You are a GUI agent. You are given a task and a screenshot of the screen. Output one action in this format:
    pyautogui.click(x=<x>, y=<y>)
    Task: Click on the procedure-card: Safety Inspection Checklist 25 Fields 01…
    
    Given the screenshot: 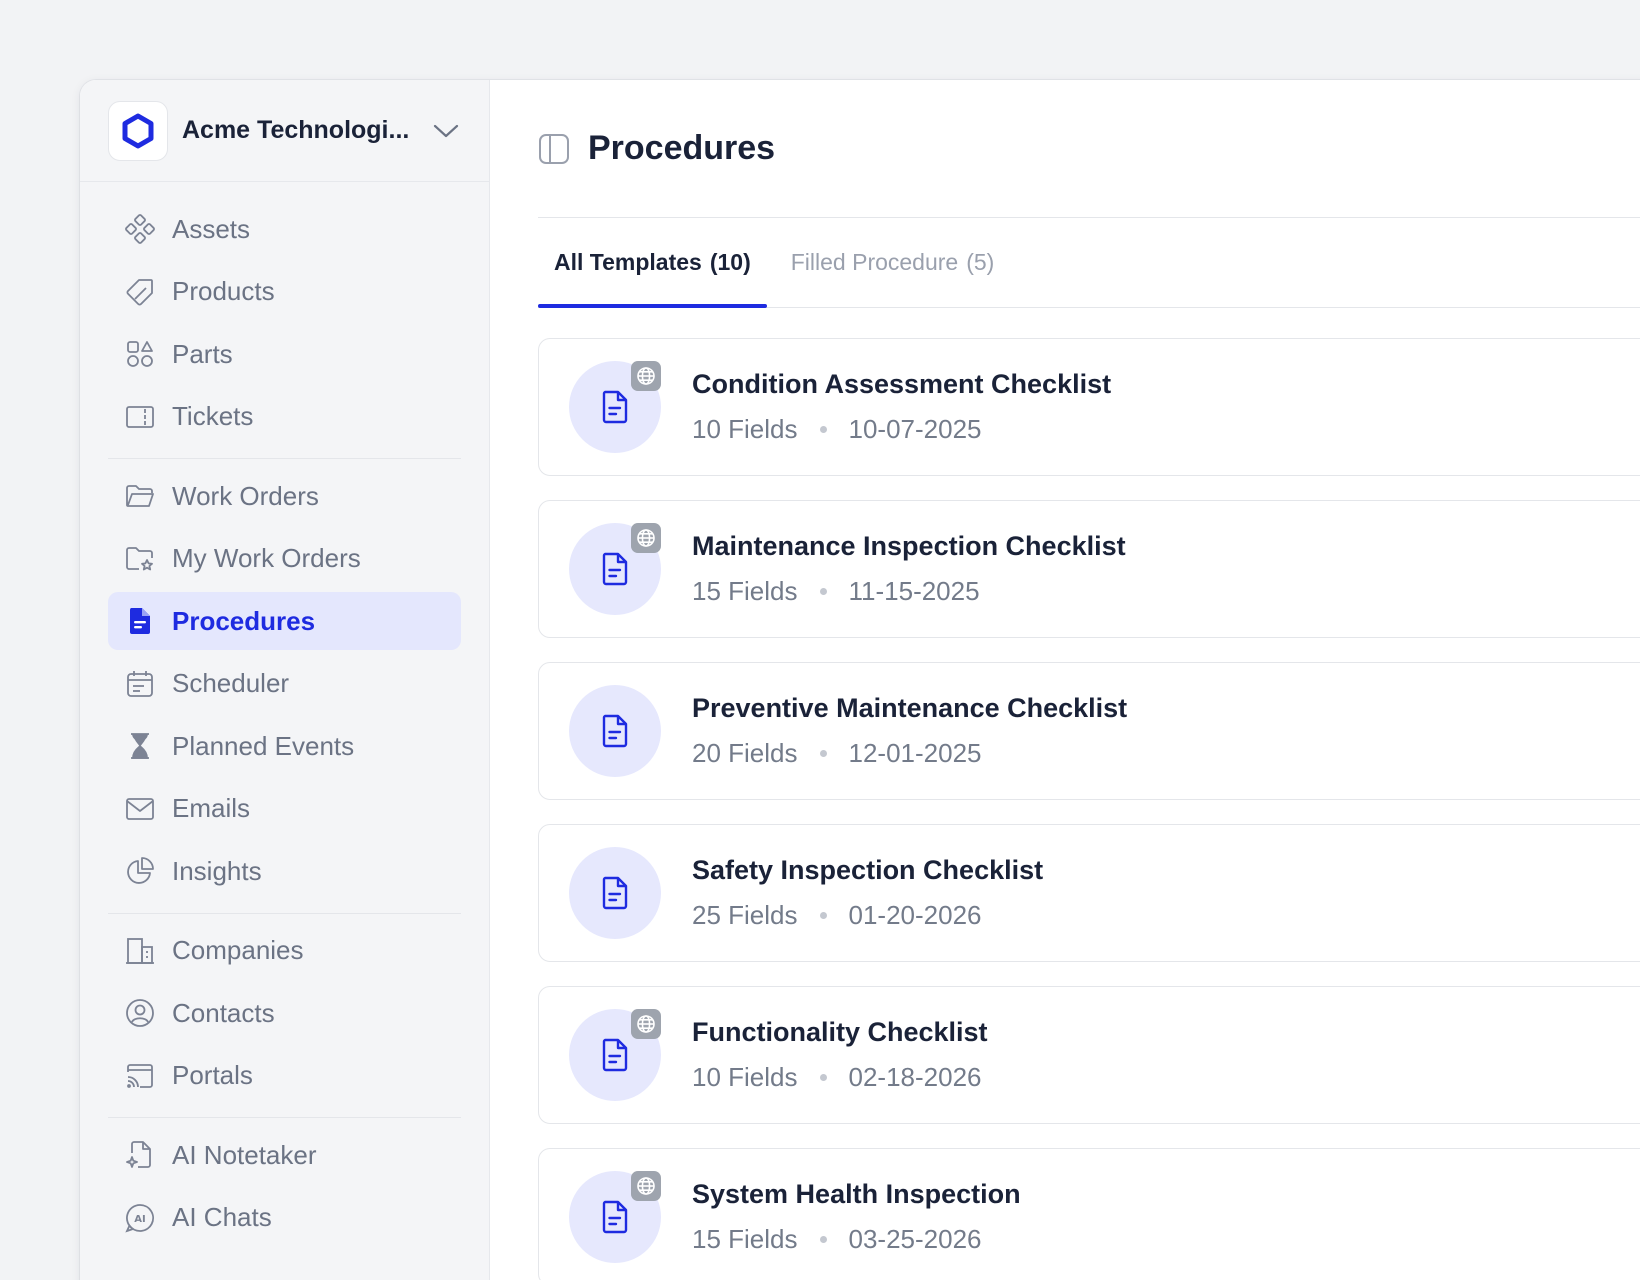 What is the action you would take?
    pyautogui.click(x=1089, y=893)
    